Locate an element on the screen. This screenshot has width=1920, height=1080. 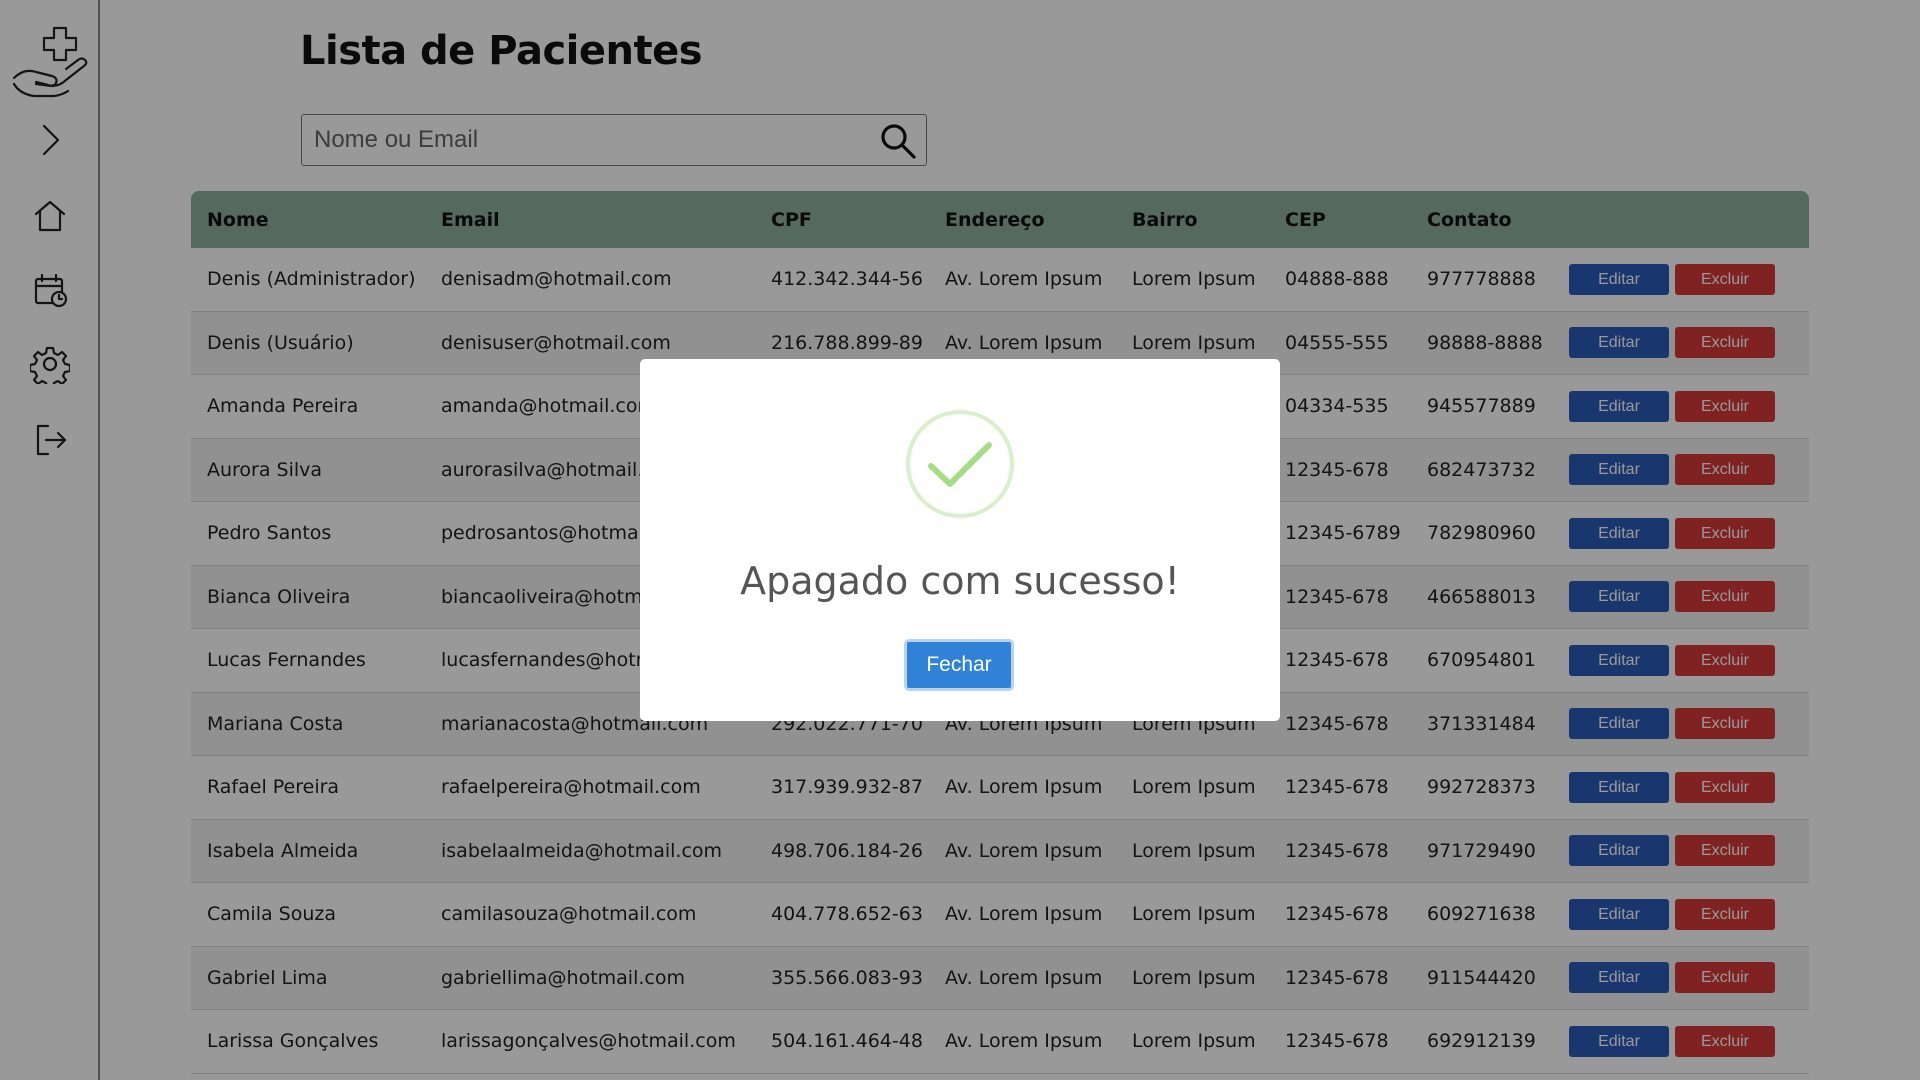
success-modal: Apagado com sucesso! Fechar is located at coordinates (960, 540).